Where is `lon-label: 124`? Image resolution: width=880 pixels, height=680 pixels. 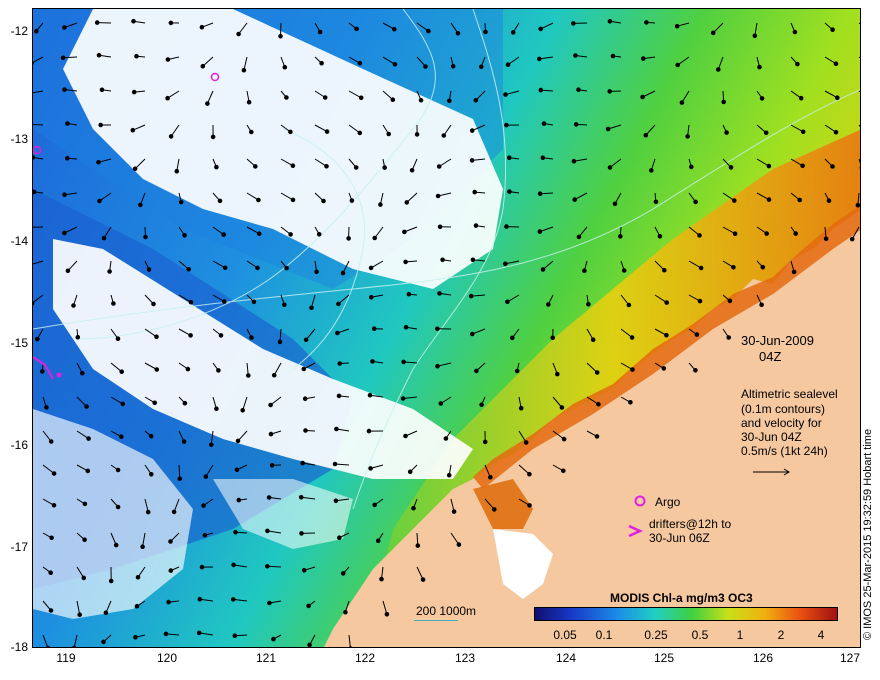
lon-label: 124 is located at coordinates (566, 658).